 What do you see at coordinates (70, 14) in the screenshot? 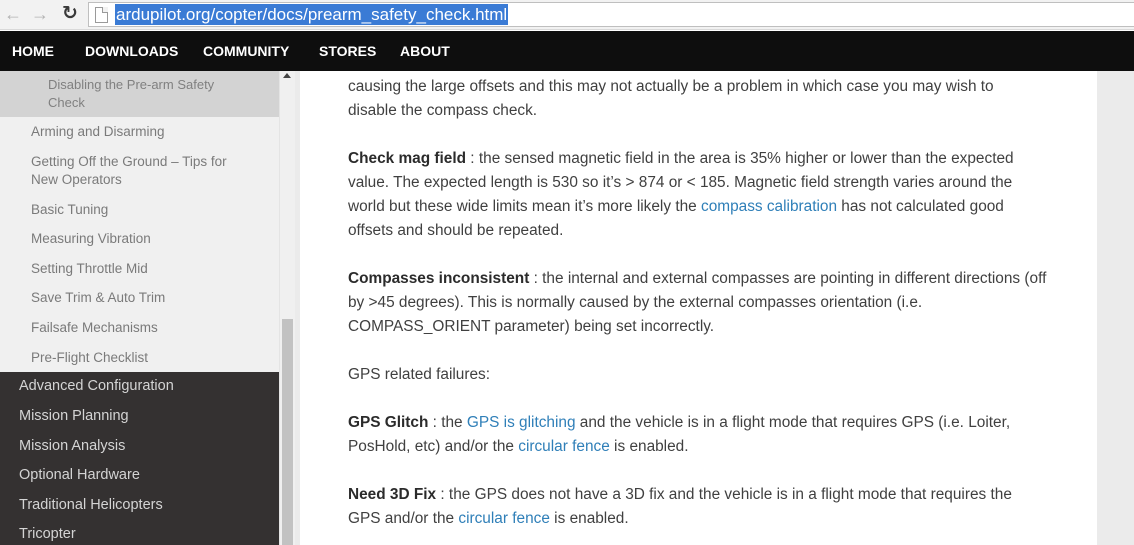
I see `reload-icon: ↻` at bounding box center [70, 14].